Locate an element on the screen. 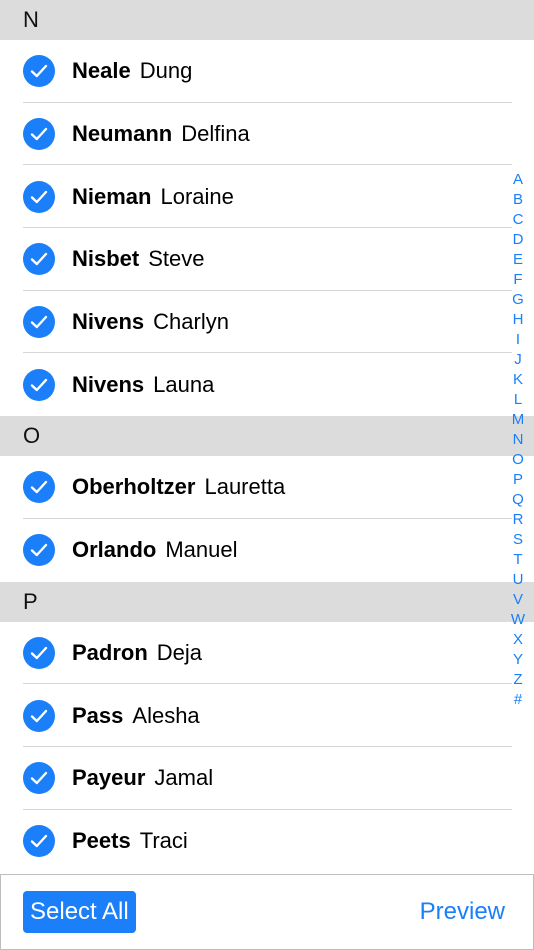  contact-row: Pass Alesha is located at coordinates (267, 715).